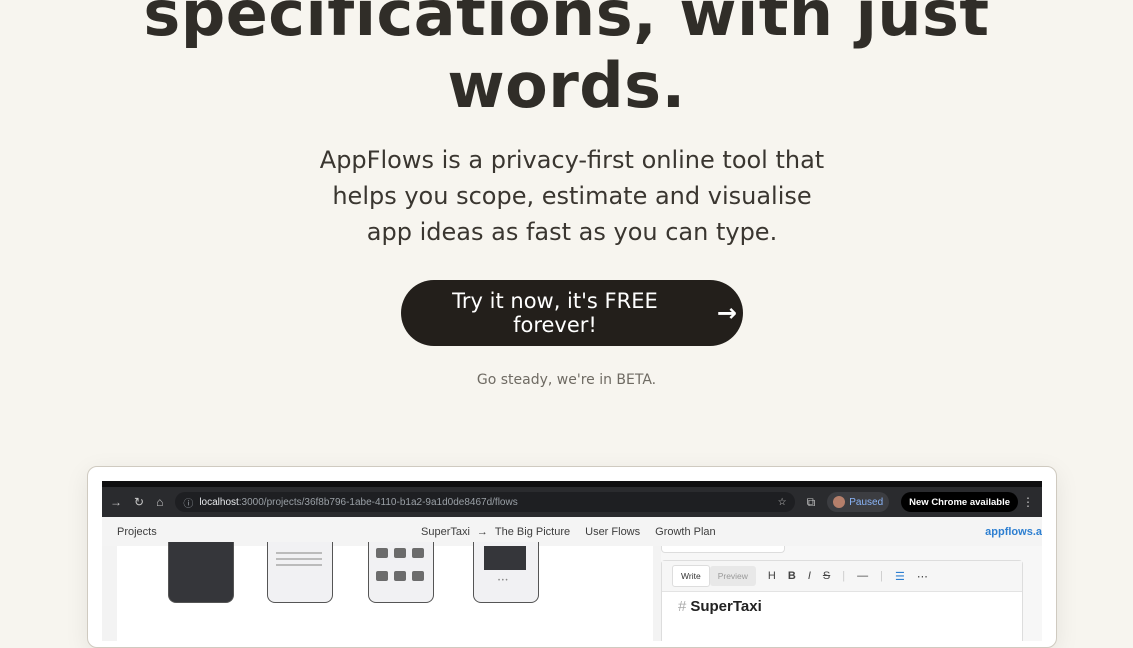 The height and width of the screenshot is (648, 1133). I want to click on cta-label: Try it now, it's FREE forever!, so click(555, 313).